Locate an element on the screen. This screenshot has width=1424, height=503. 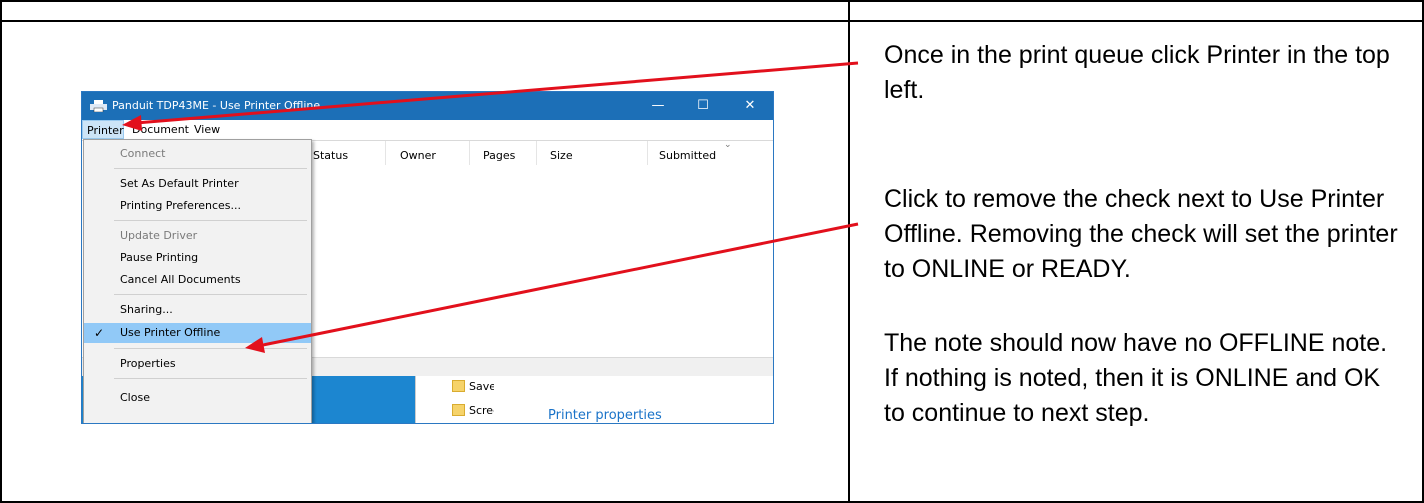
menu-item-set-default: Set As Default Printer is located at coordinates (197, 184).